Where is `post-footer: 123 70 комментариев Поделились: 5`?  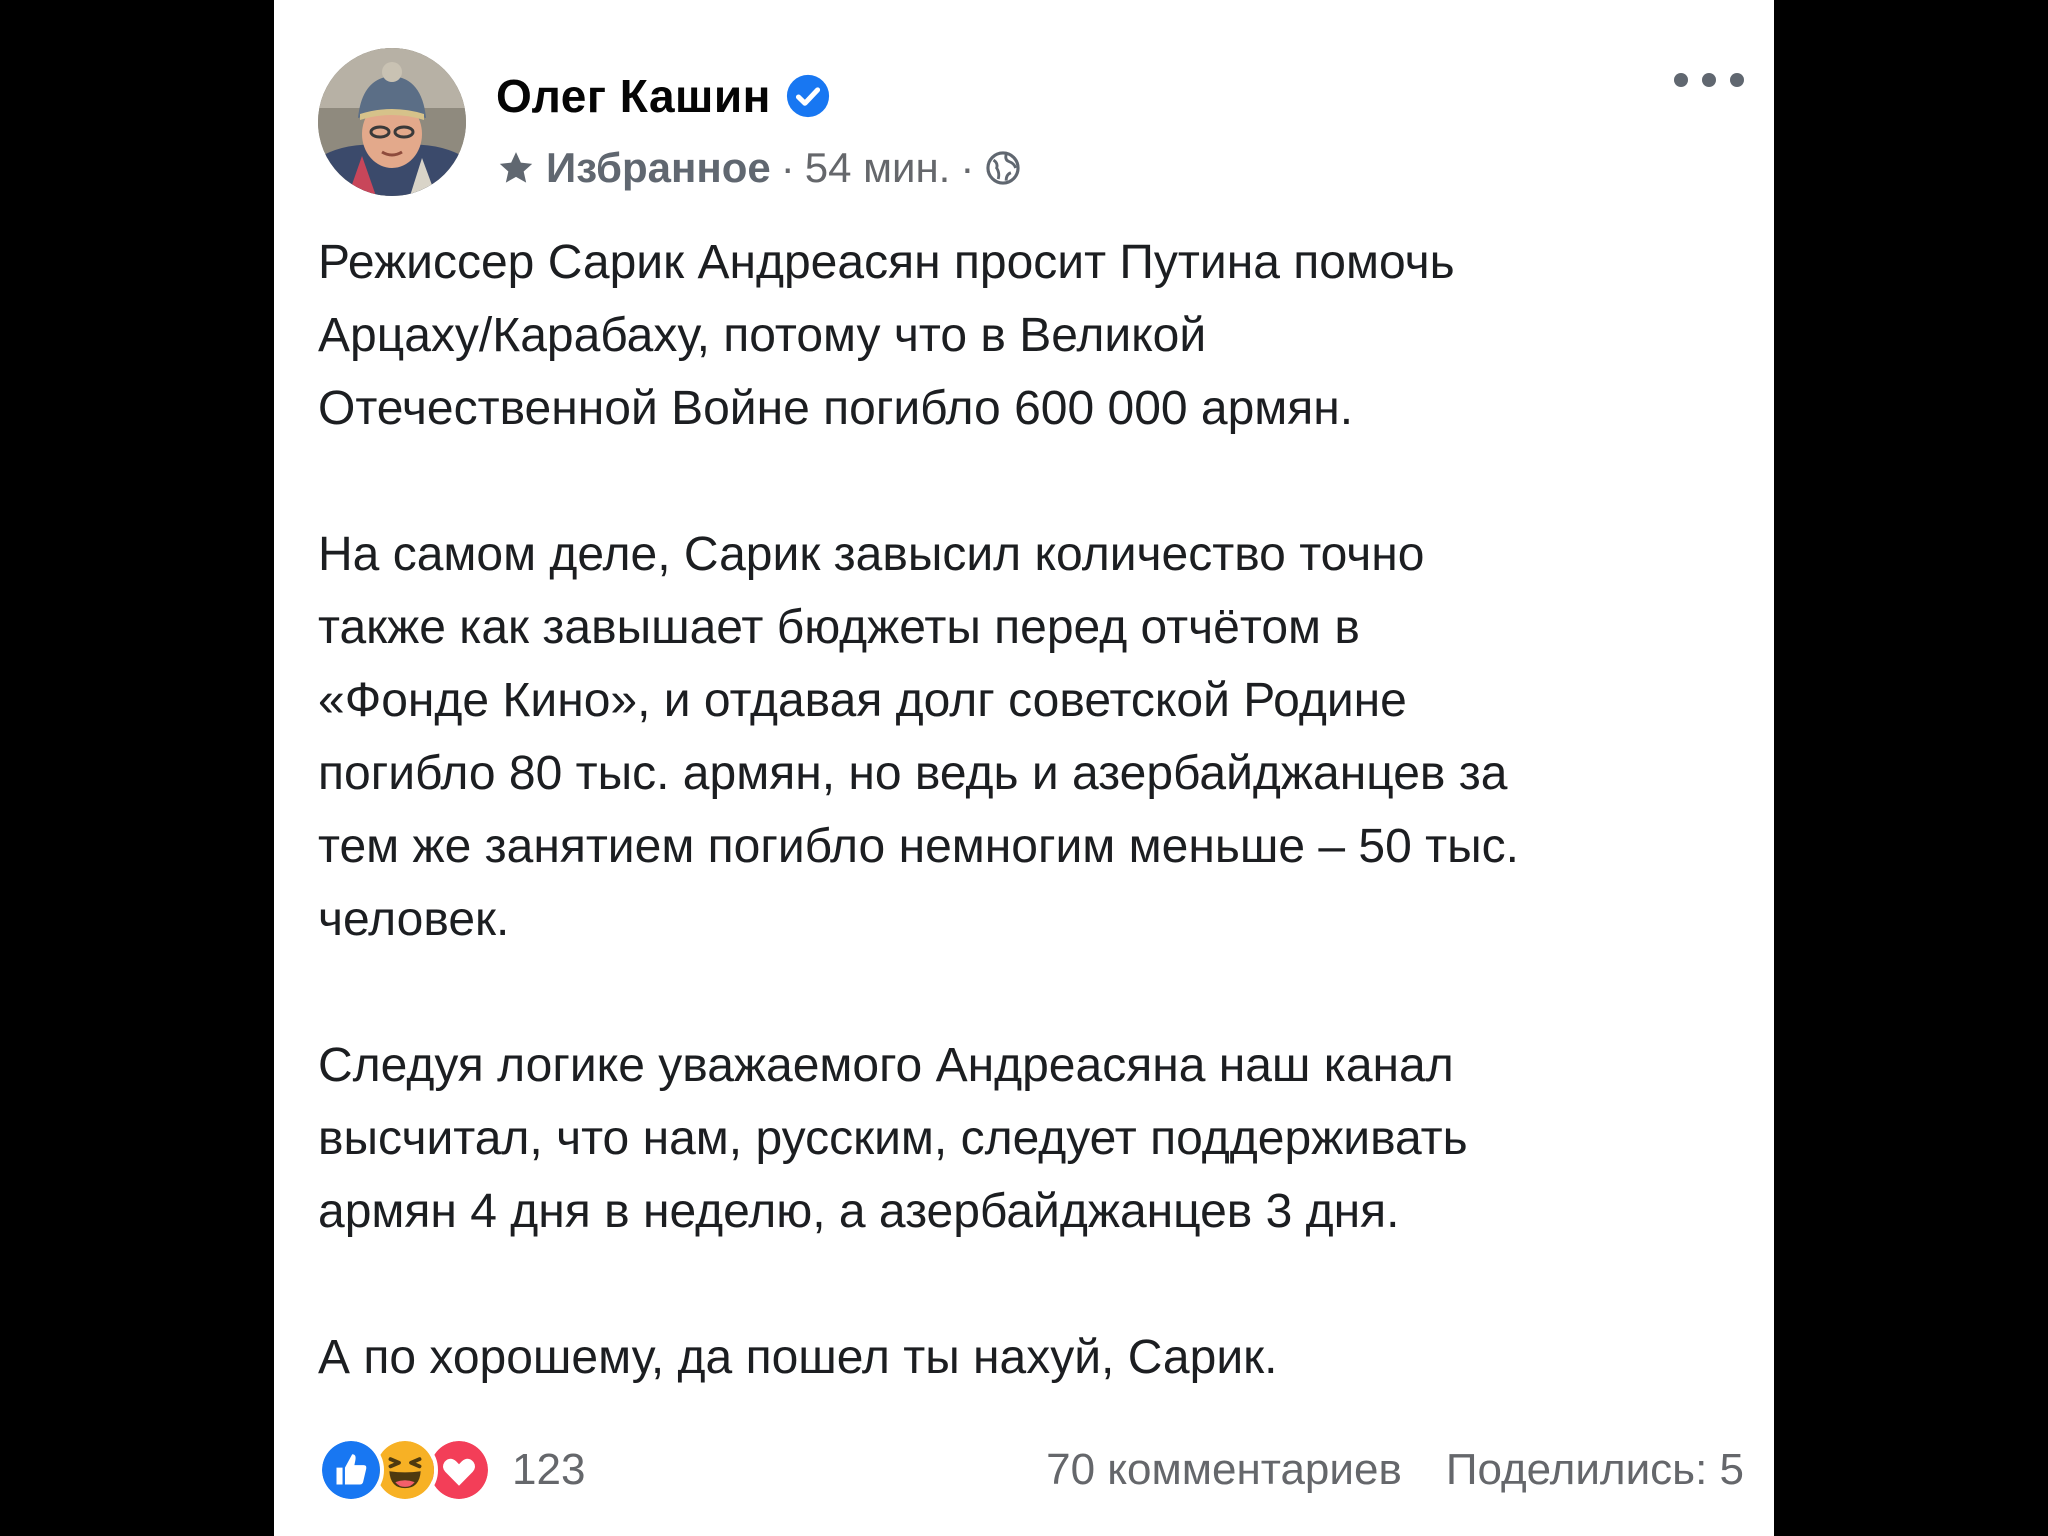
post-footer: 123 70 комментариев Поделились: 5 is located at coordinates (1031, 1470).